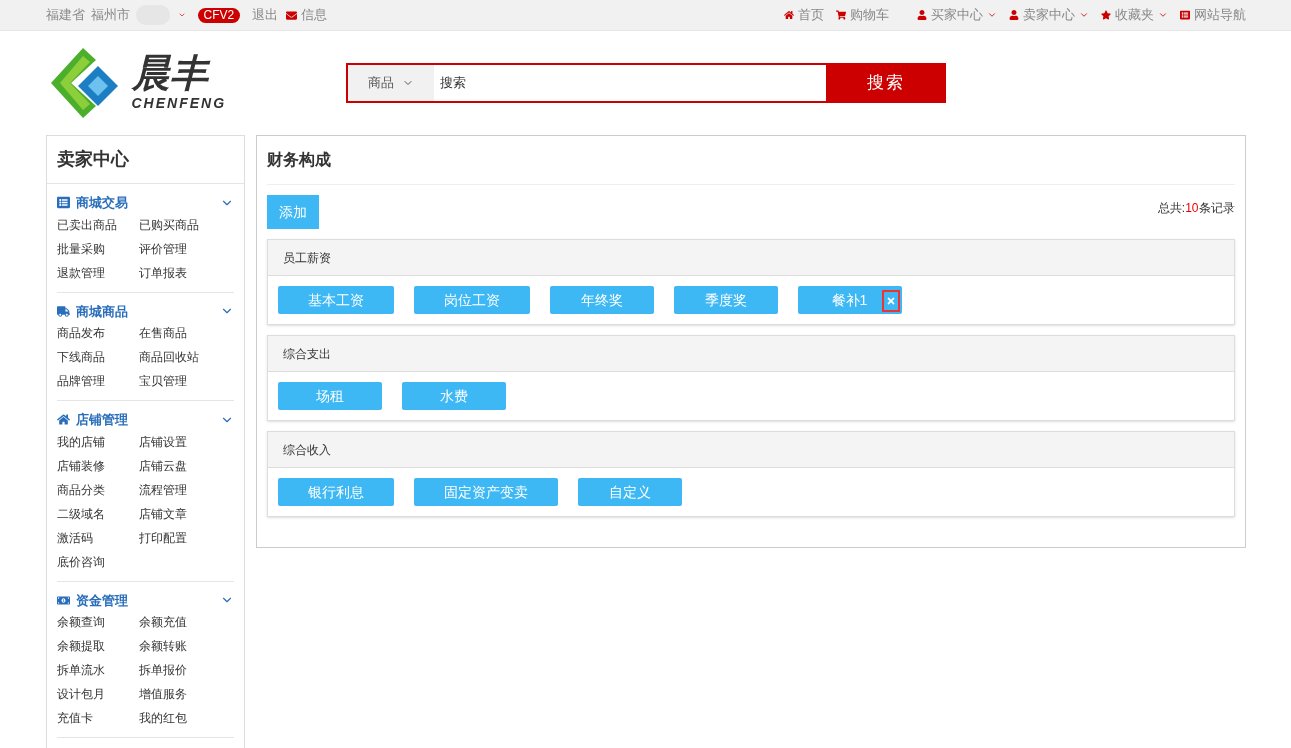  Describe the element at coordinates (110, 15) in the screenshot. I see `location-text: 福州市` at that location.